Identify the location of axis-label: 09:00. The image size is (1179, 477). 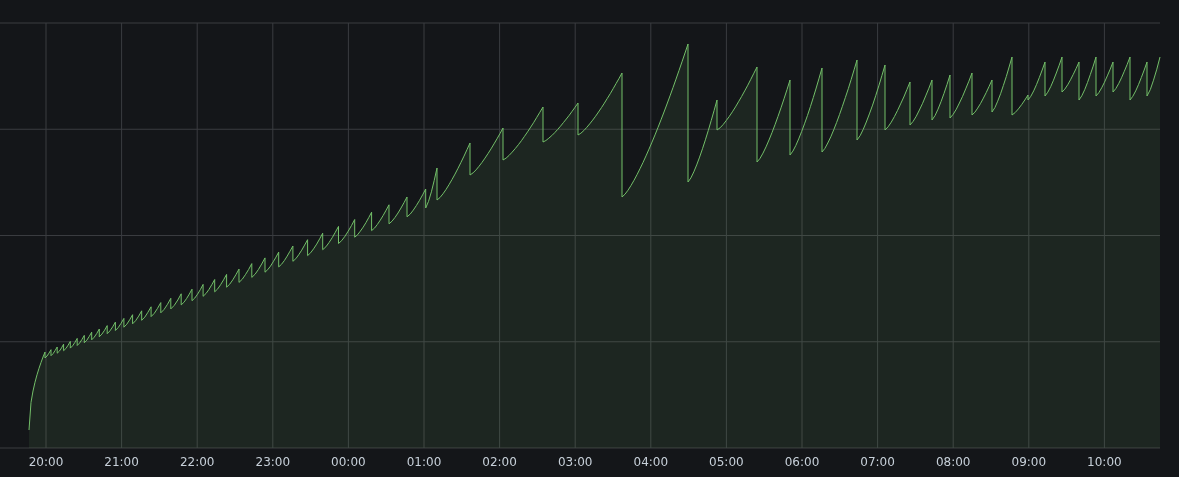
(1029, 462).